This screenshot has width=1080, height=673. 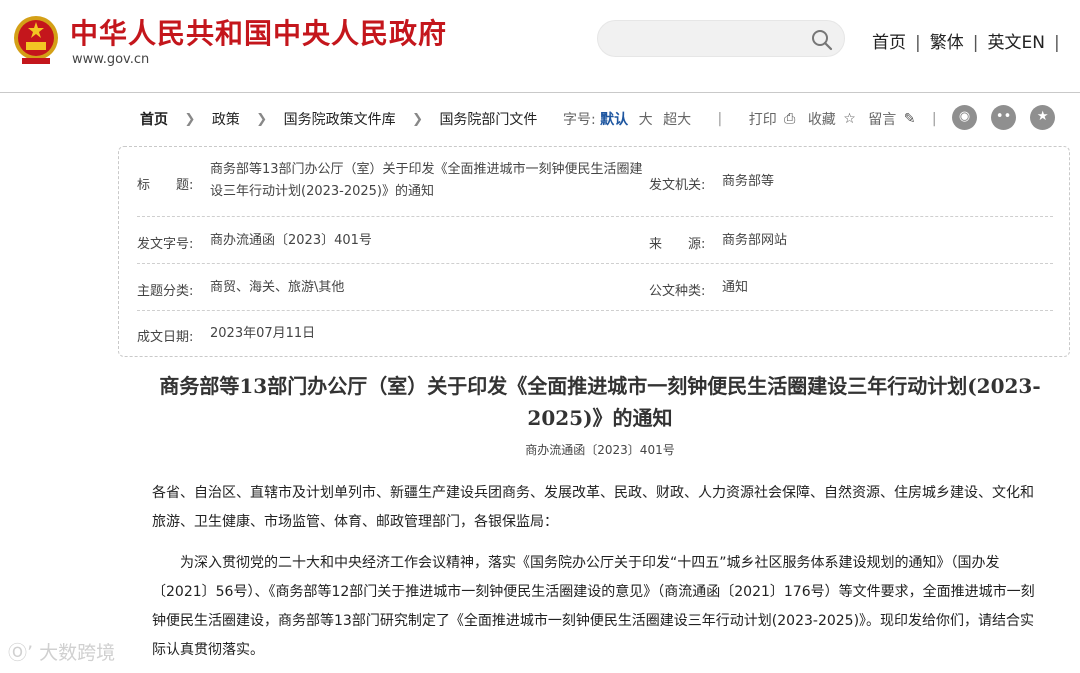 I want to click on wechat-icon: ••, so click(x=1004, y=117).